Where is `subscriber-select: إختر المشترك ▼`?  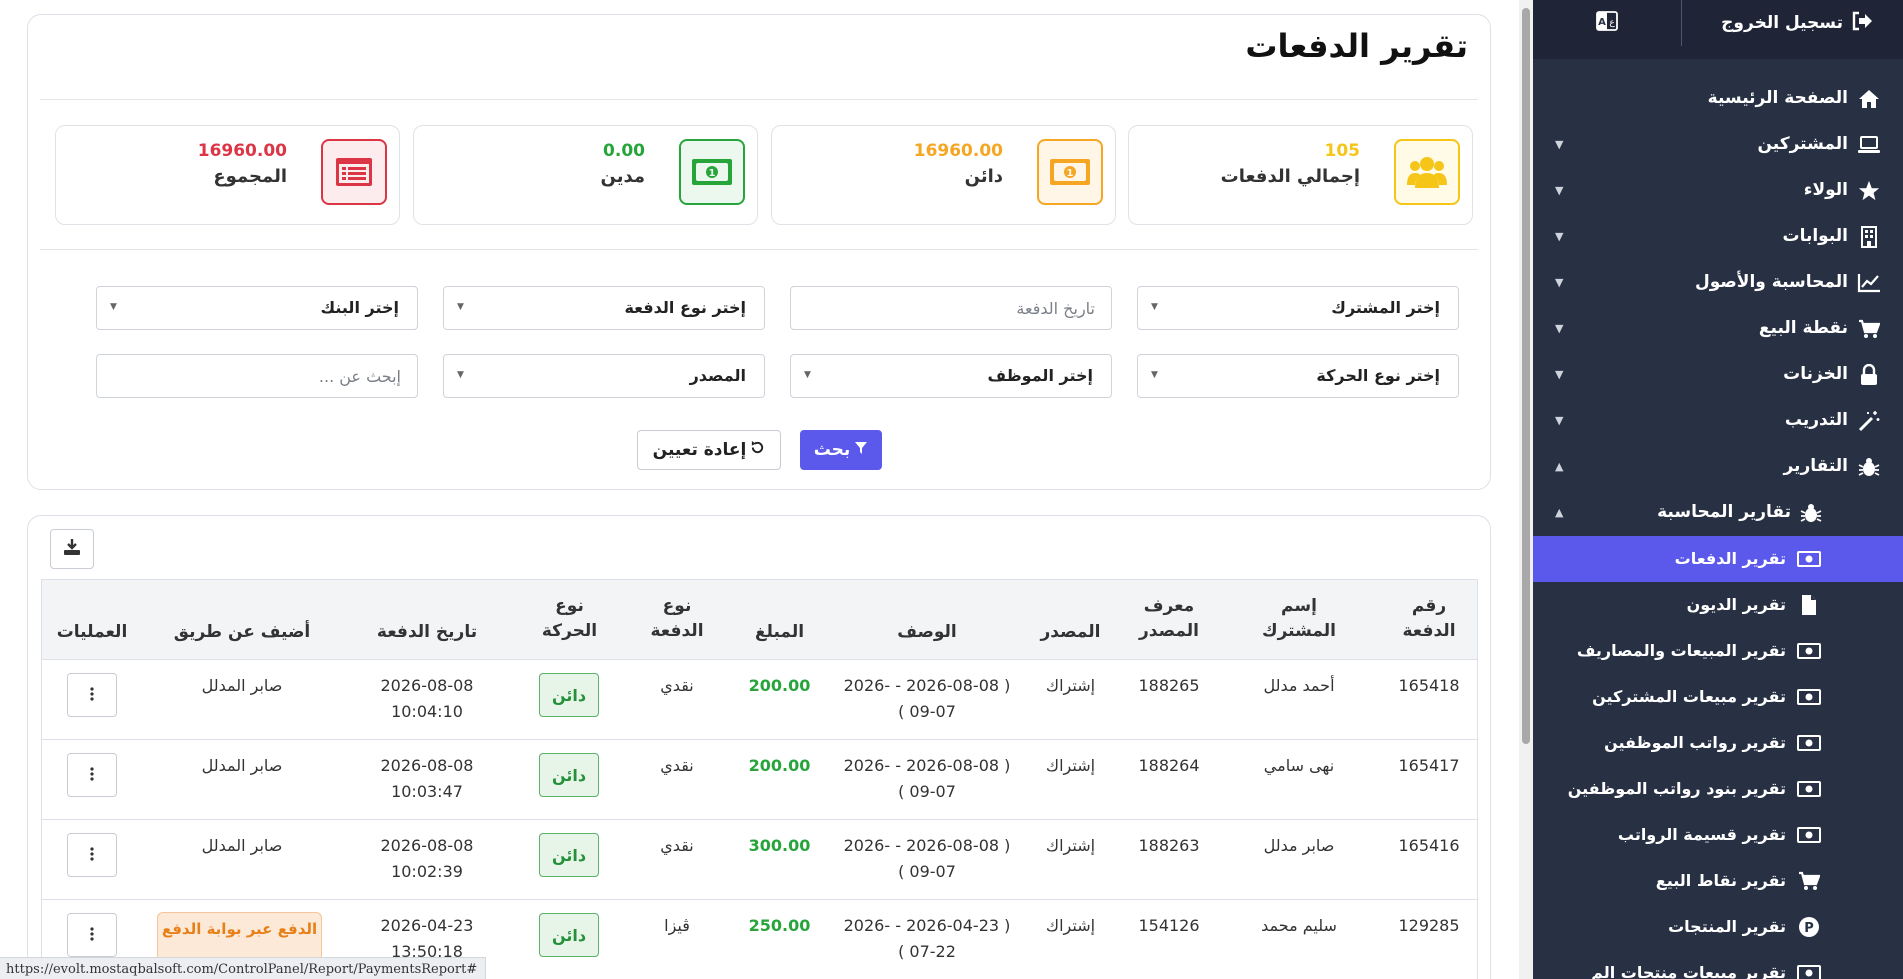
subscriber-select: إختر المشترك ▼ is located at coordinates (1298, 308).